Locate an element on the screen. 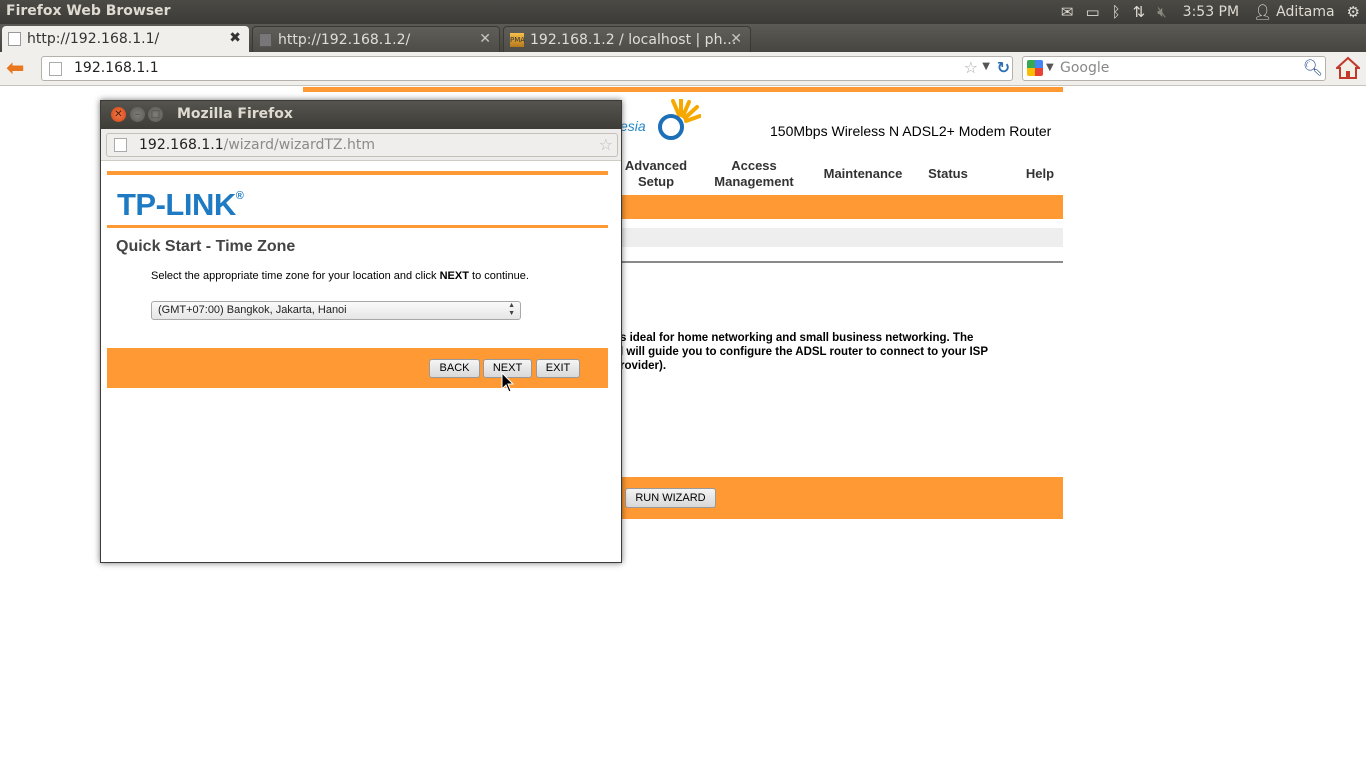 This screenshot has height=768, width=1366. power-gear-icon: ⚙ is located at coordinates (1353, 12).